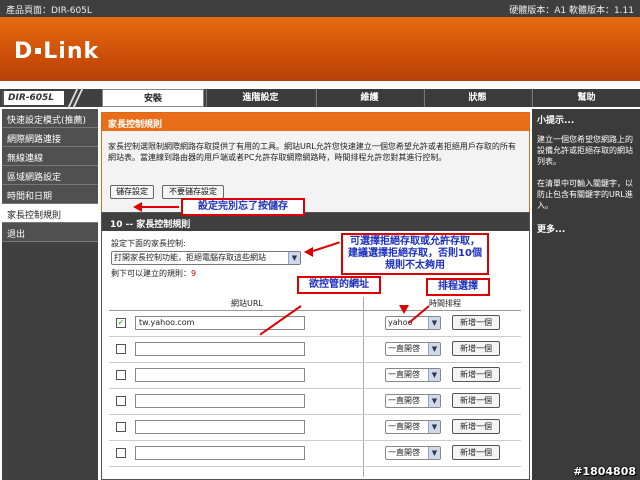 The image size is (640, 480). I want to click on watermark: #1804808, so click(604, 471).